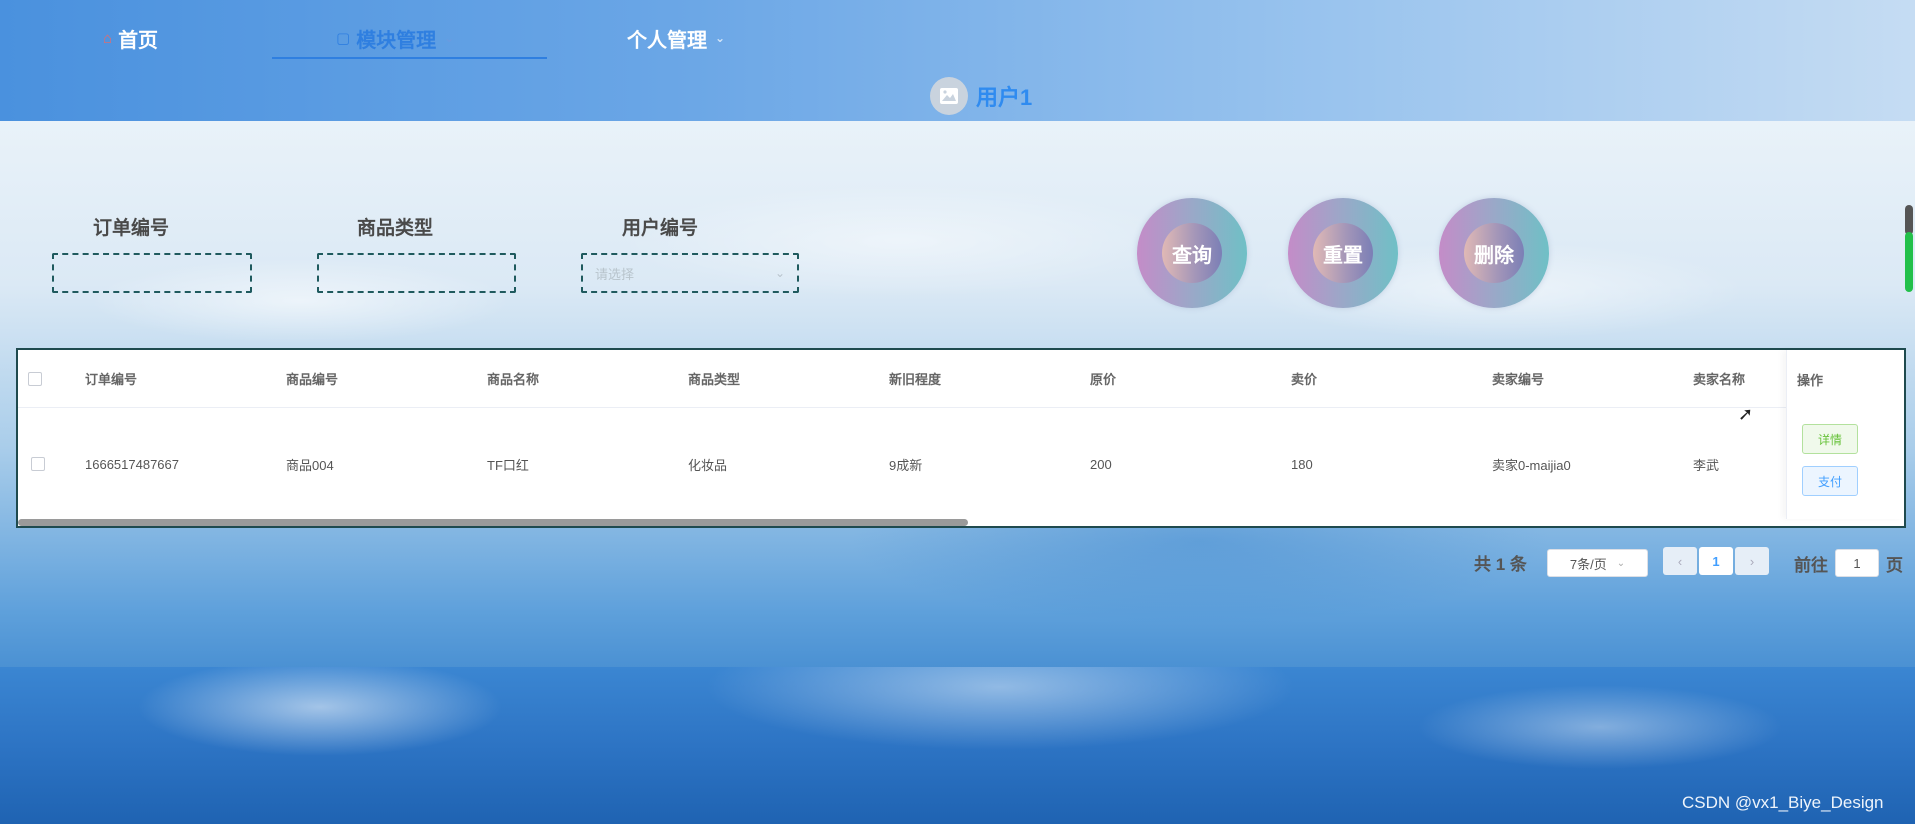 This screenshot has width=1915, height=824. I want to click on pay-button: 支付, so click(1830, 481).